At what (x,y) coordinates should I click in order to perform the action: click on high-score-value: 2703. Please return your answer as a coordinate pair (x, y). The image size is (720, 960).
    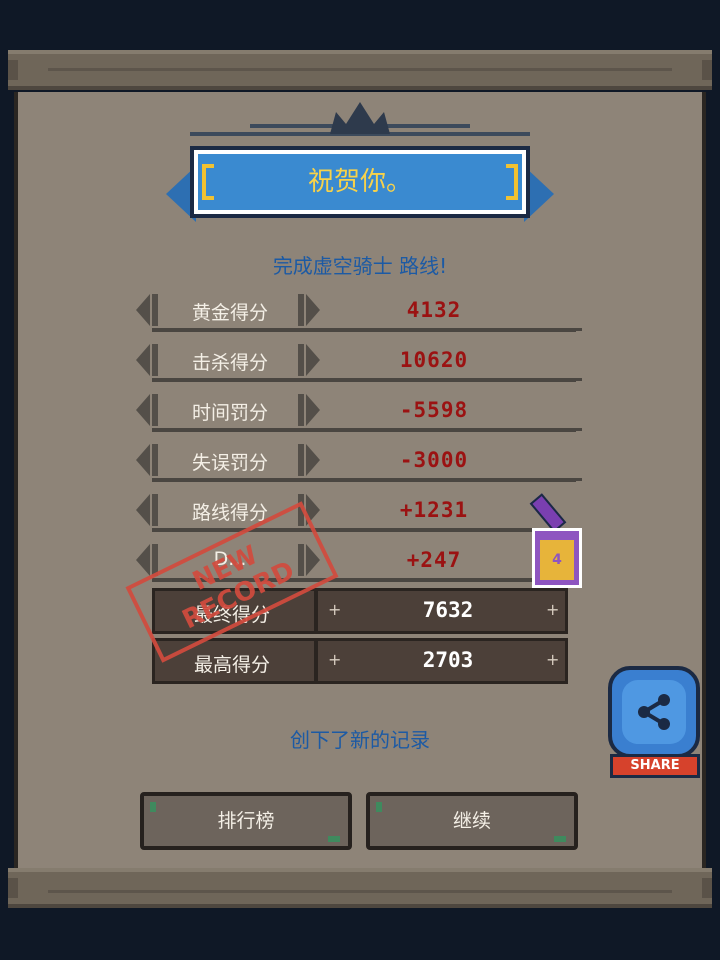
    Looking at the image, I should click on (448, 660).